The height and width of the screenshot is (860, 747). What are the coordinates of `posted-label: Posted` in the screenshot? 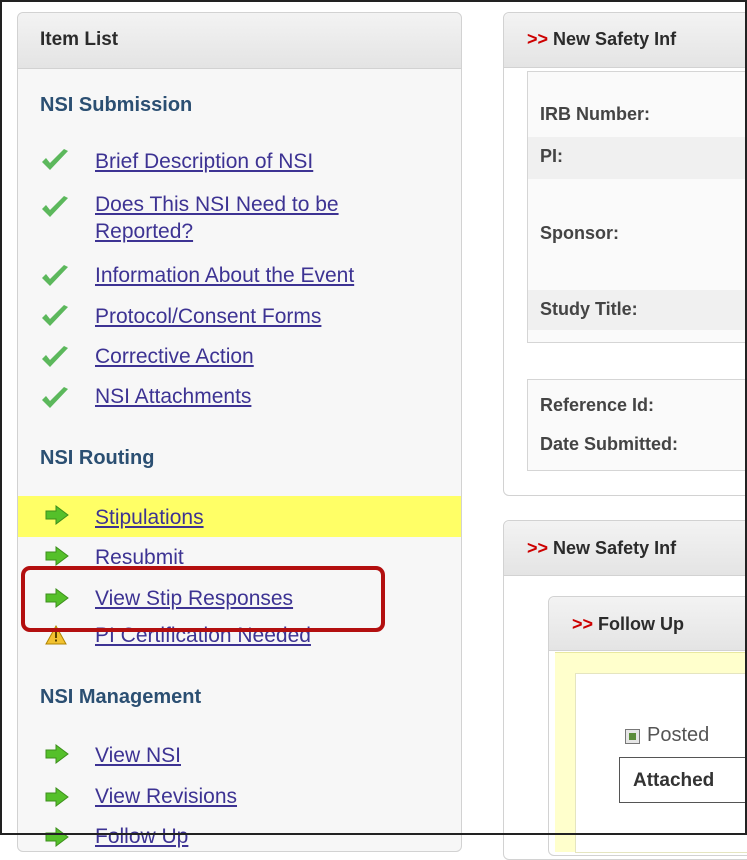 It's located at (678, 735).